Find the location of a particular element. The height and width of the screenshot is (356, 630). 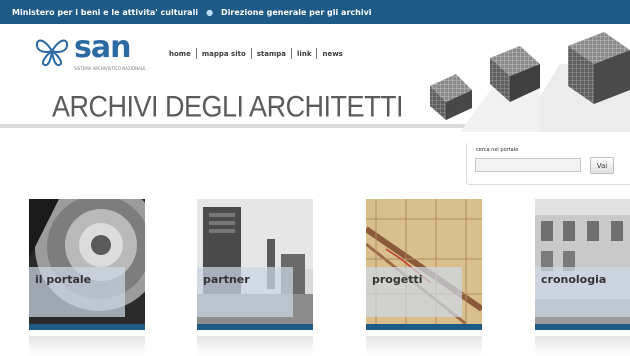

nav-news: news is located at coordinates (332, 54).